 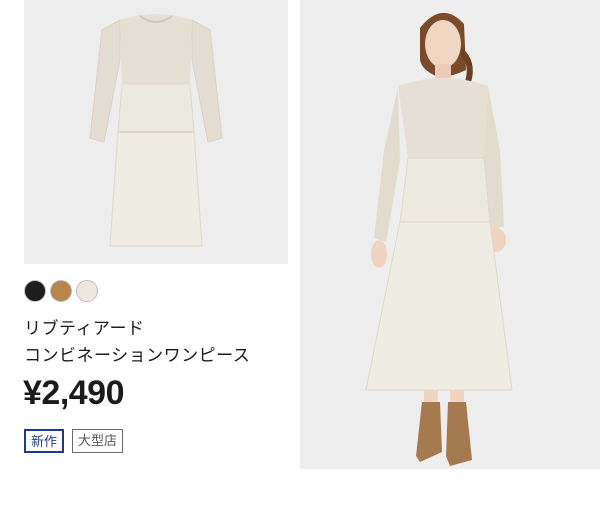 I want to click on tag-new: 新作, so click(x=44, y=441).